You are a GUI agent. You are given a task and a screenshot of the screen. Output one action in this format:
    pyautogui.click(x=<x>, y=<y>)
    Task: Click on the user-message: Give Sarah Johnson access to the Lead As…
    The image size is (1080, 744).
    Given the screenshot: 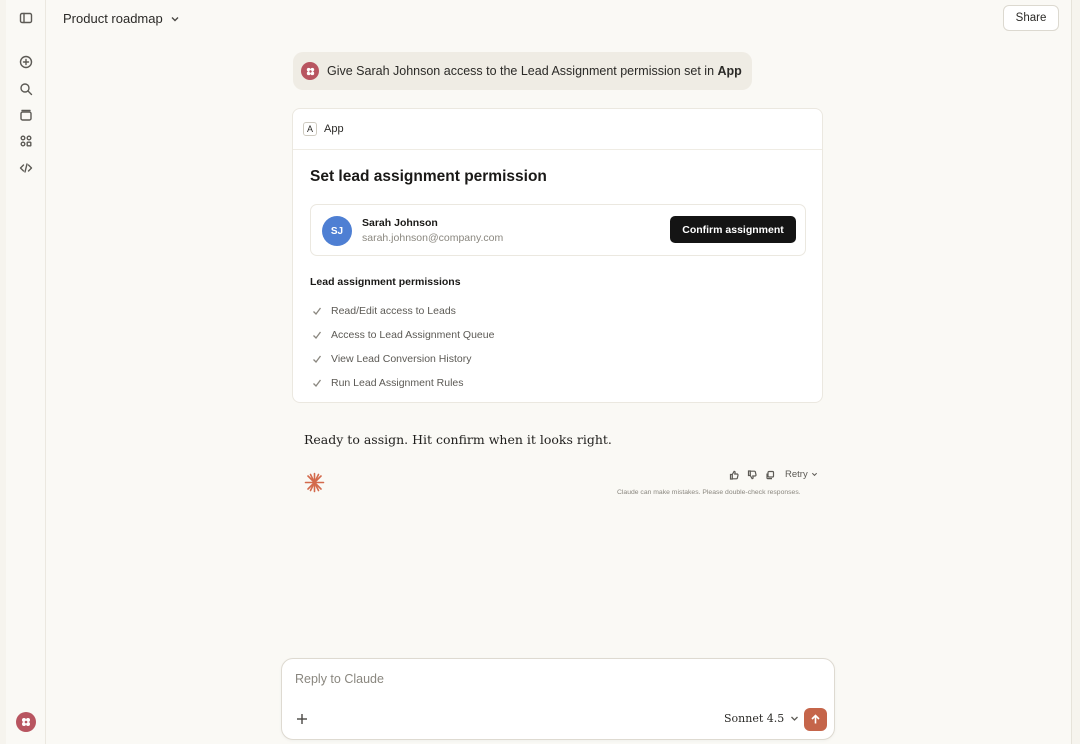 What is the action you would take?
    pyautogui.click(x=522, y=71)
    